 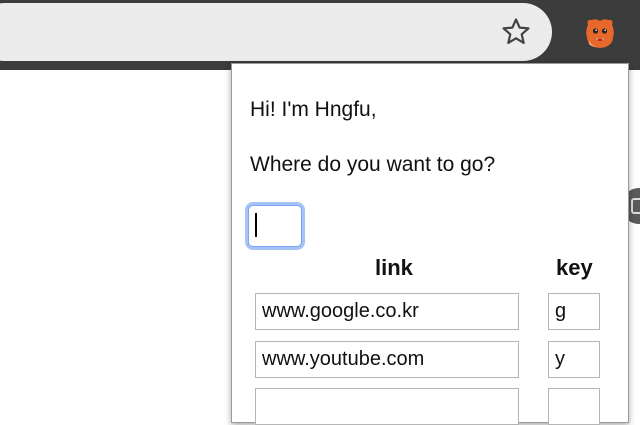 I want to click on star-outline-icon, so click(x=516, y=32).